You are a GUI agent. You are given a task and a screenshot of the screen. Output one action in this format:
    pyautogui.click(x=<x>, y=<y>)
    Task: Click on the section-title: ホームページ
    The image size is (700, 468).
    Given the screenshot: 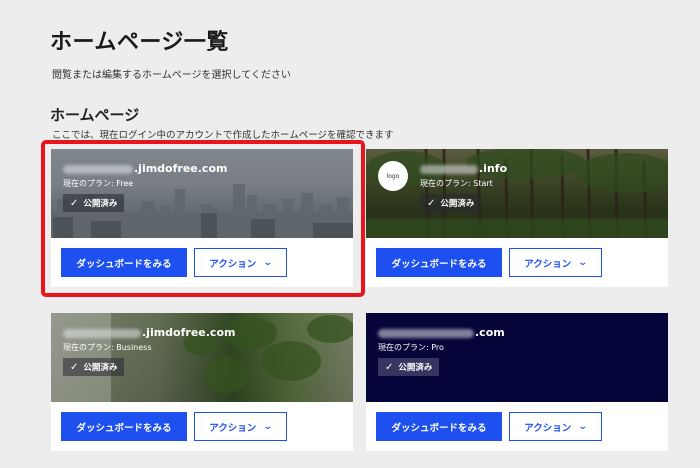 What is the action you would take?
    pyautogui.click(x=95, y=115)
    